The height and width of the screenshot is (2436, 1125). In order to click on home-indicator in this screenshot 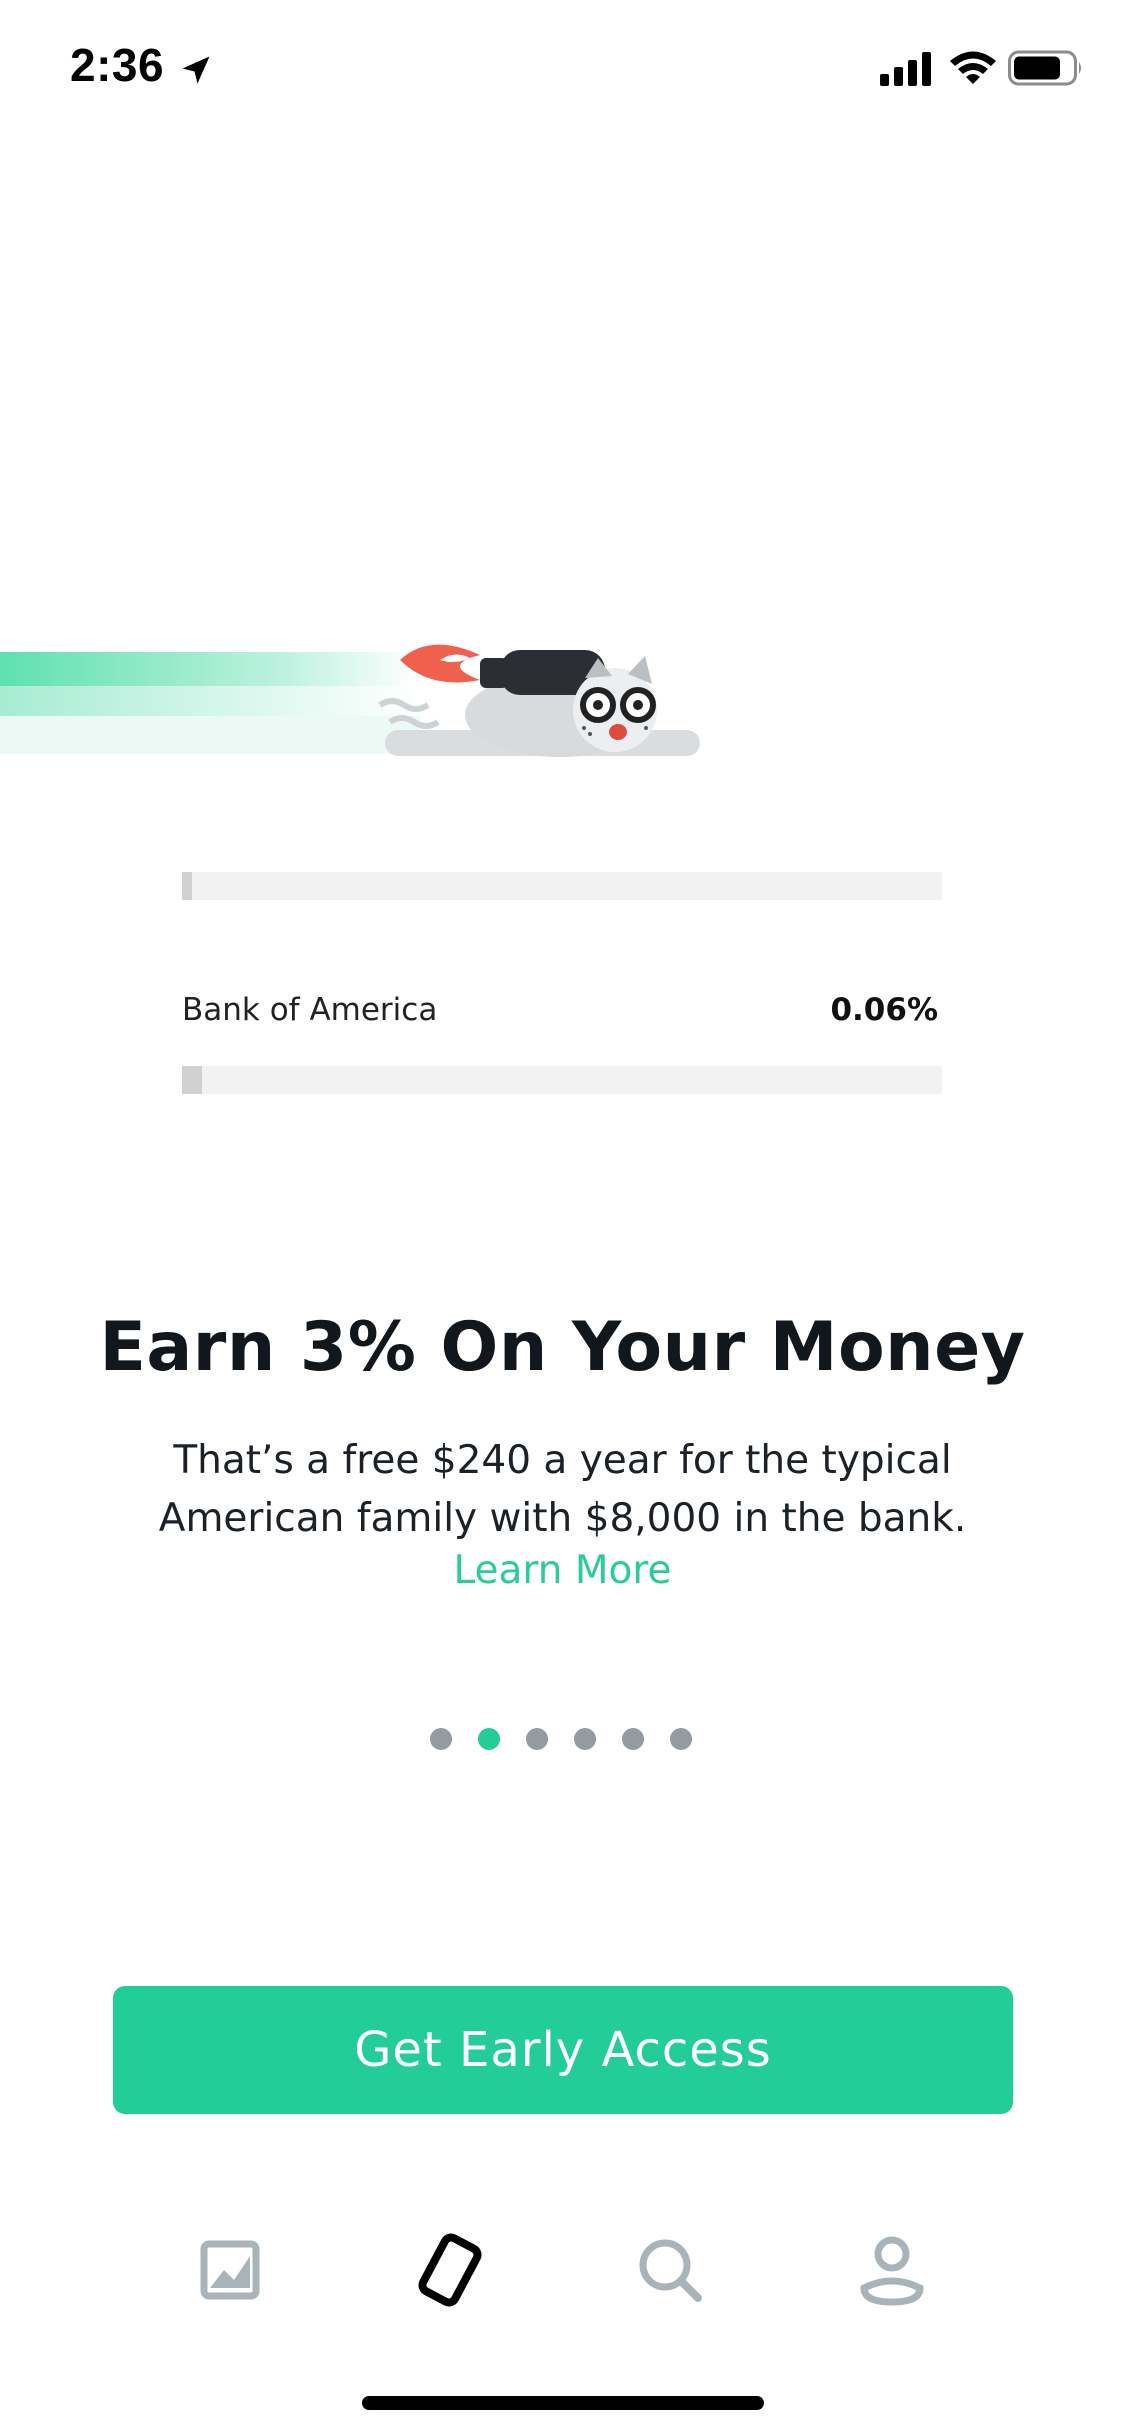, I will do `click(563, 2403)`.